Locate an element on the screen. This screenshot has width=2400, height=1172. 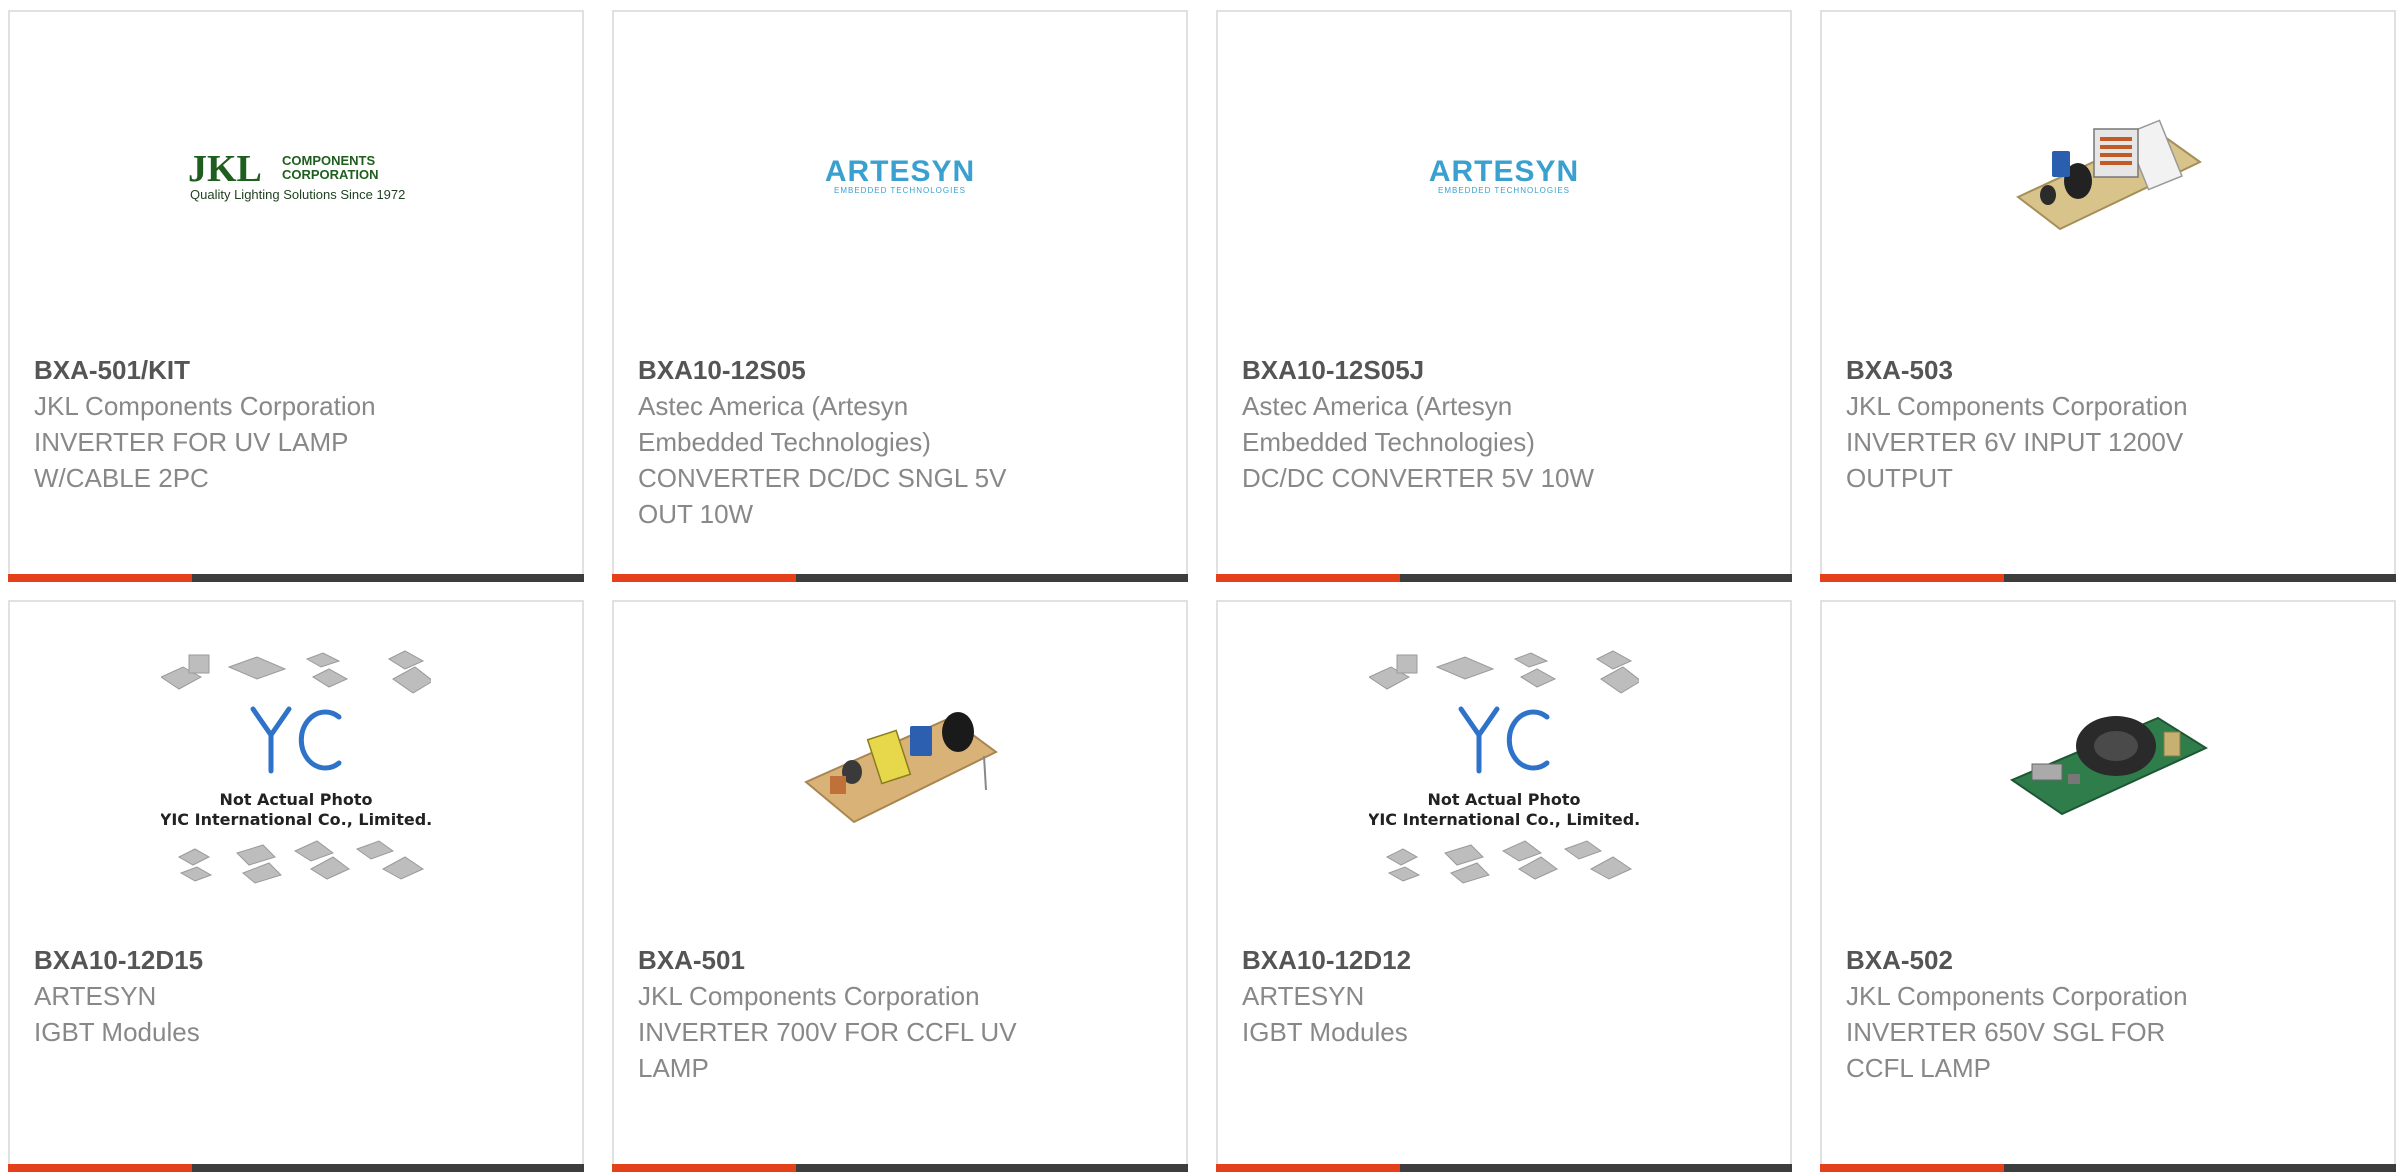
description: INVERTER FOR UV LAMP W/CABLE 2PC is located at coordinates (191, 460).